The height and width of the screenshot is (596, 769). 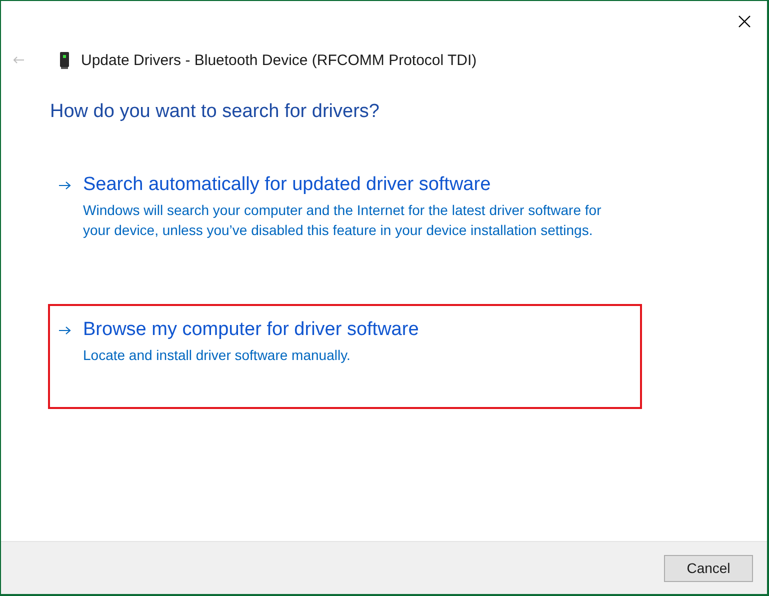 What do you see at coordinates (215, 112) in the screenshot?
I see `heading: How do you want to search for drivers?` at bounding box center [215, 112].